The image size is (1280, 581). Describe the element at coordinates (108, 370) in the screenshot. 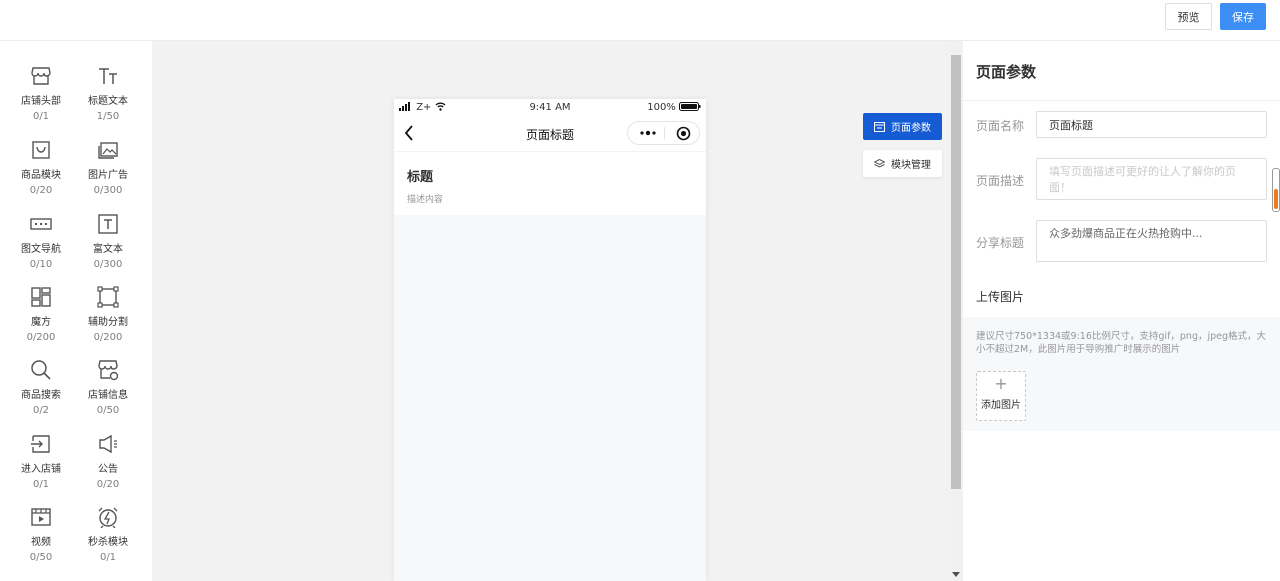

I see `store-info-icon` at that location.